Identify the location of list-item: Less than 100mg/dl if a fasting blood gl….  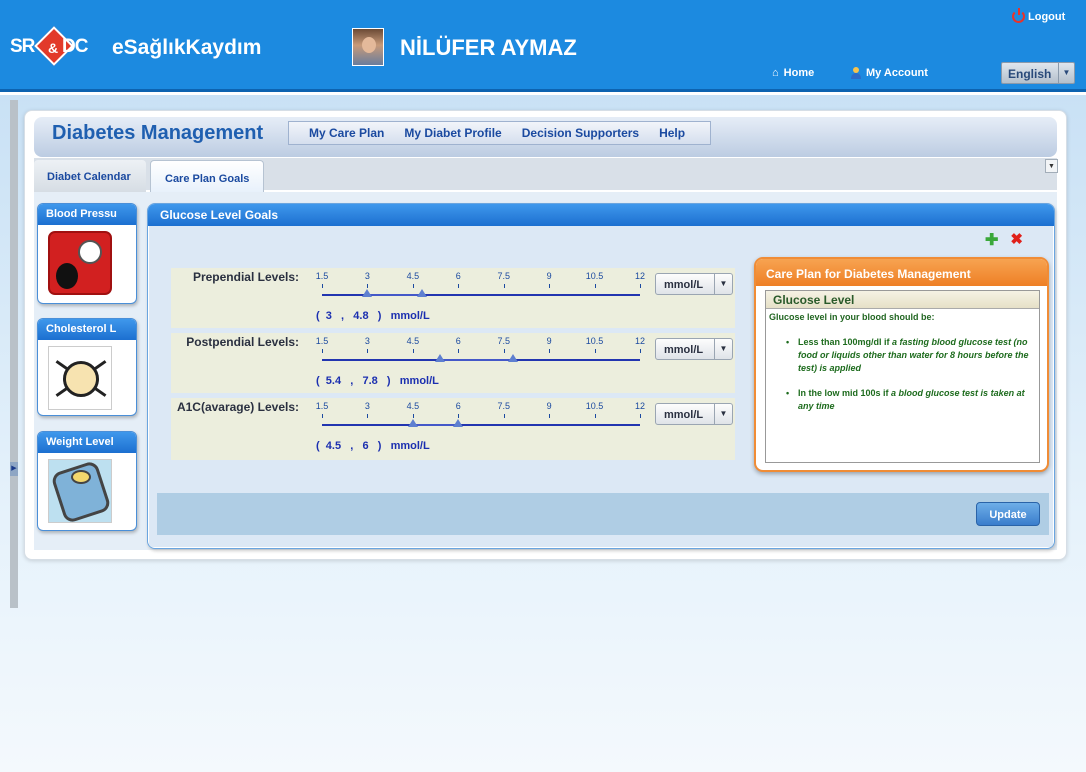
(910, 355).